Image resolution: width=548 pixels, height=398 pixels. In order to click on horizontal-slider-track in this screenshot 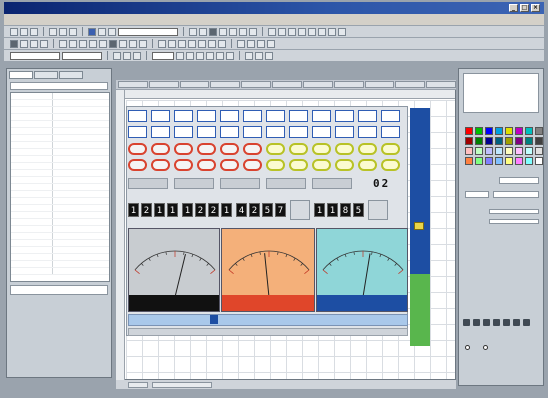, I will do `click(268, 320)`.